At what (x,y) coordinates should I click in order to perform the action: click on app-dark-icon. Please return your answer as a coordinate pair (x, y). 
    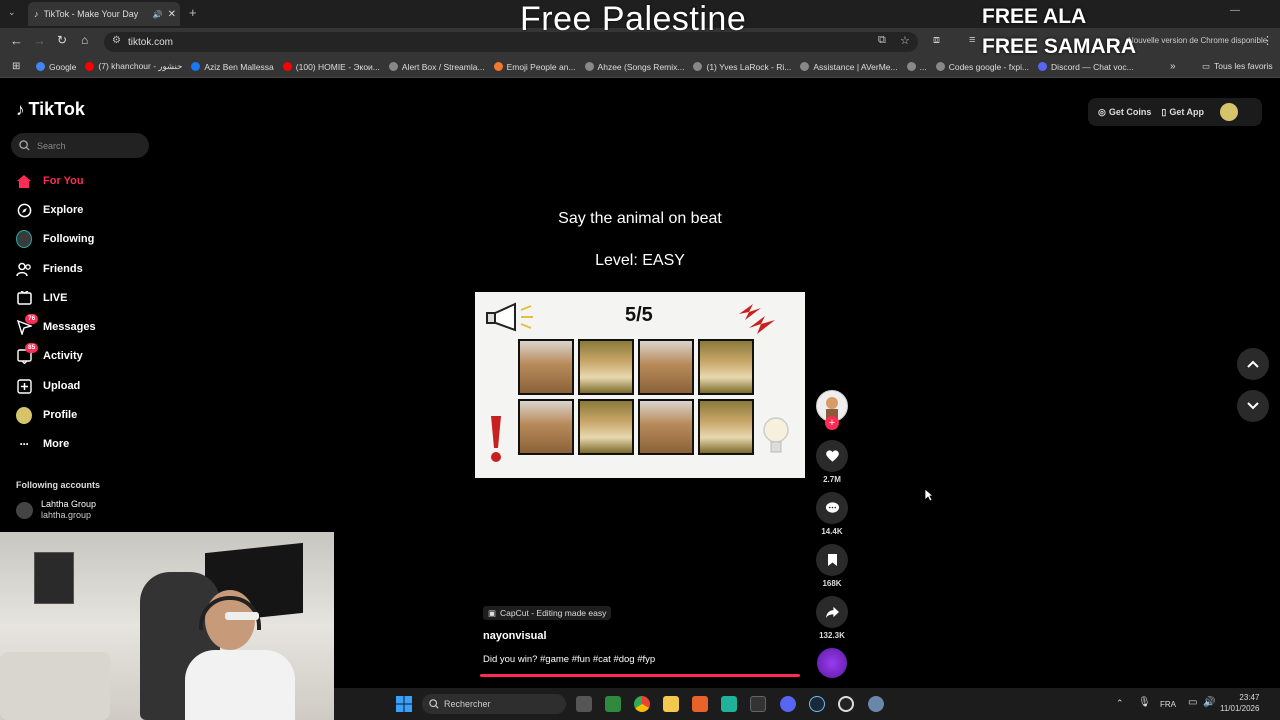
    Looking at the image, I should click on (758, 704).